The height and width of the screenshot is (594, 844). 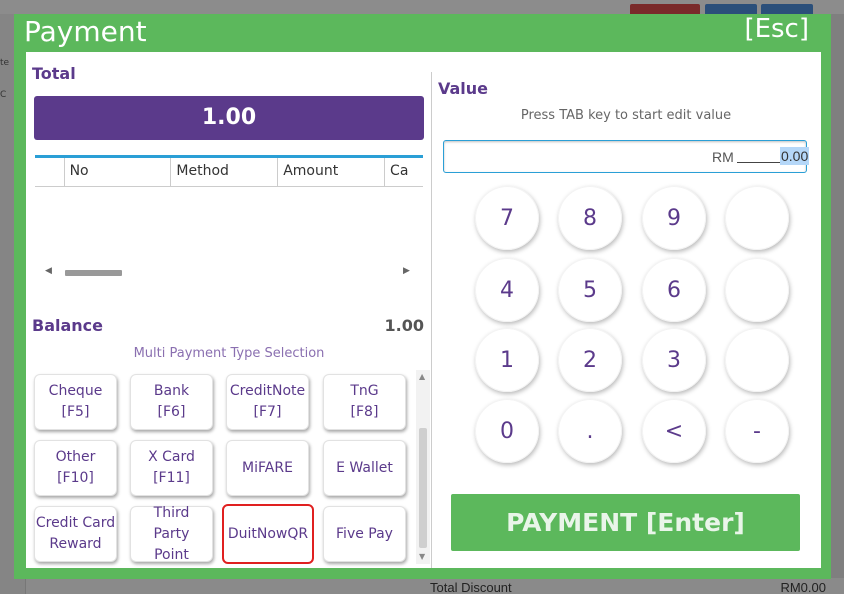 I want to click on keypad-9-button: 9, so click(x=674, y=218).